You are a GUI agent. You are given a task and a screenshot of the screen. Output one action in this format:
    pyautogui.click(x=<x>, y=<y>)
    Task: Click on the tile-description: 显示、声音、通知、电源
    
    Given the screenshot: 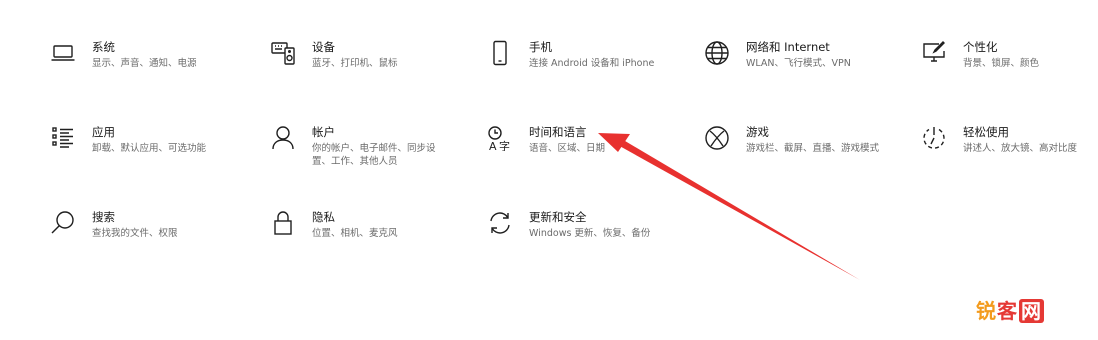 What is the action you would take?
    pyautogui.click(x=144, y=63)
    